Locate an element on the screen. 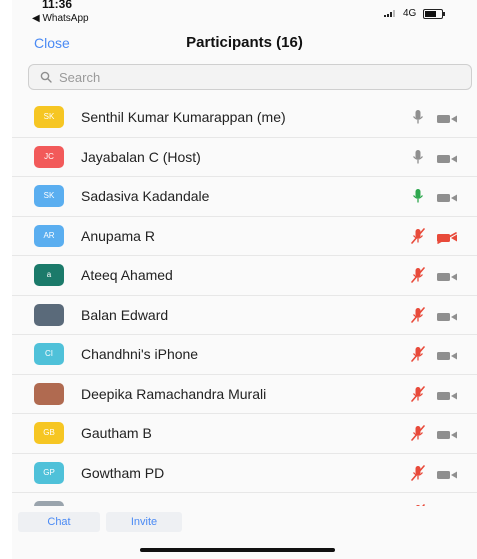 The width and height of the screenshot is (477, 559). avatar: AR is located at coordinates (49, 235).